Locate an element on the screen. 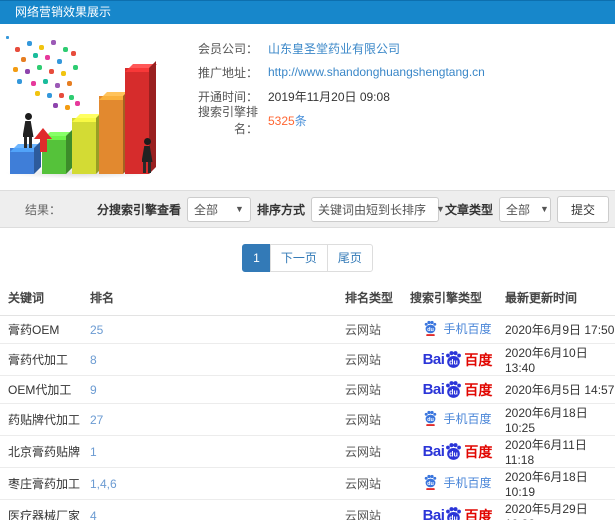 The image size is (615, 520). sort-value: 关键词由短到长排序 is located at coordinates (371, 209).